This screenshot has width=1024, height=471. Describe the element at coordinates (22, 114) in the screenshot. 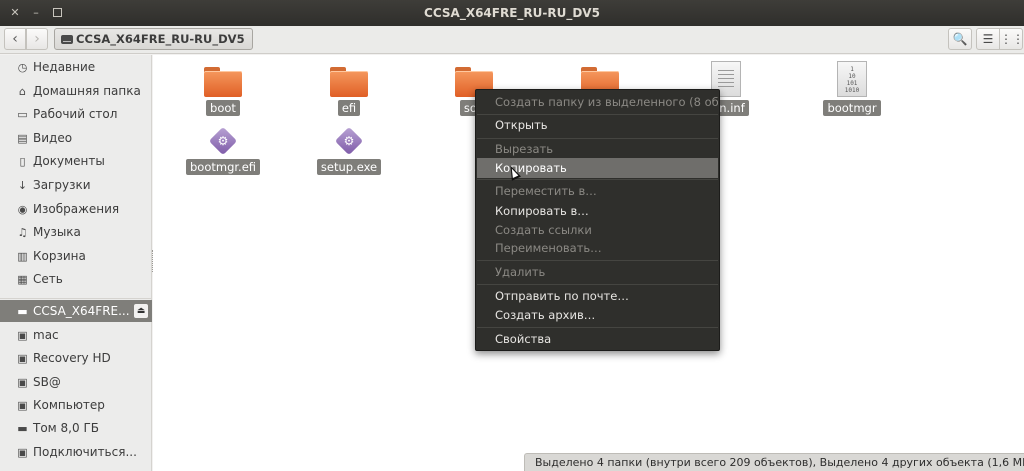

I see `desktop-icon: ▭` at that location.